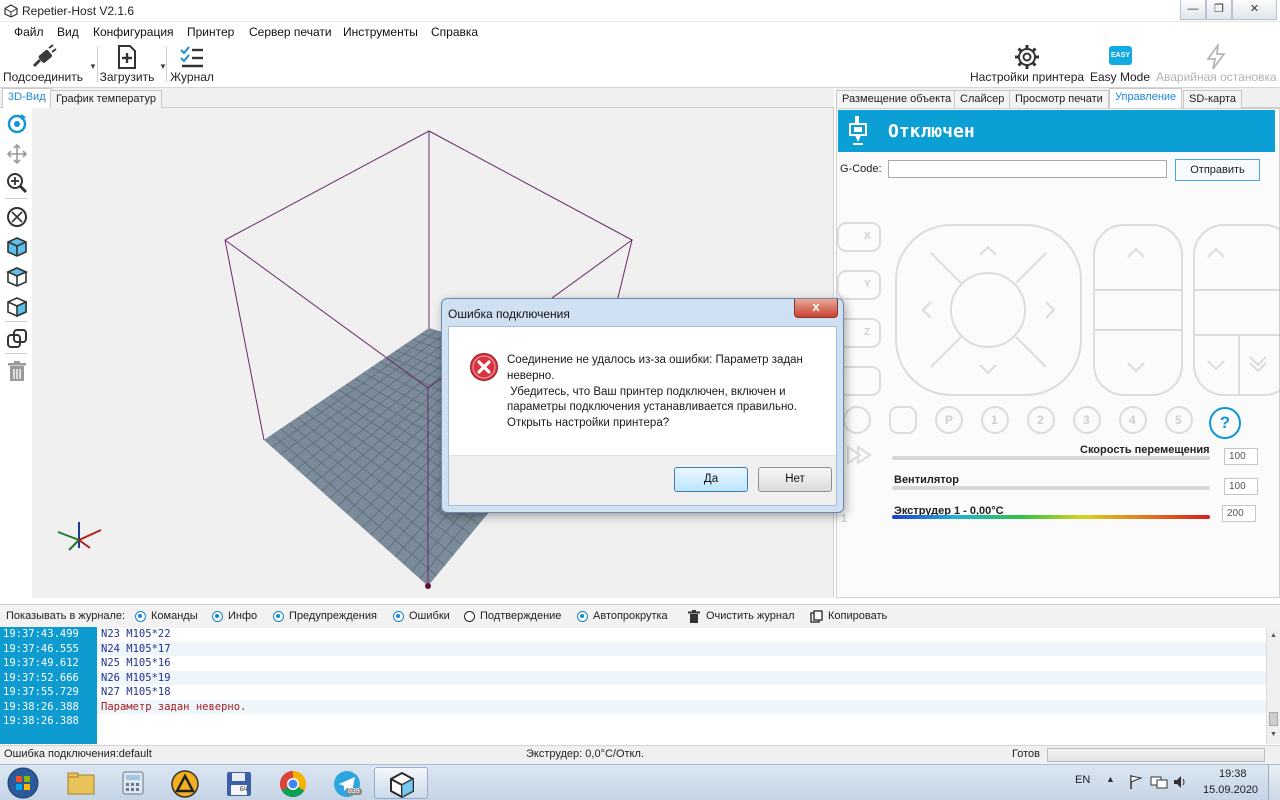 Image resolution: width=1280 pixels, height=800 pixels. What do you see at coordinates (140, 616) in the screenshot?
I see `log-commands-toggle` at bounding box center [140, 616].